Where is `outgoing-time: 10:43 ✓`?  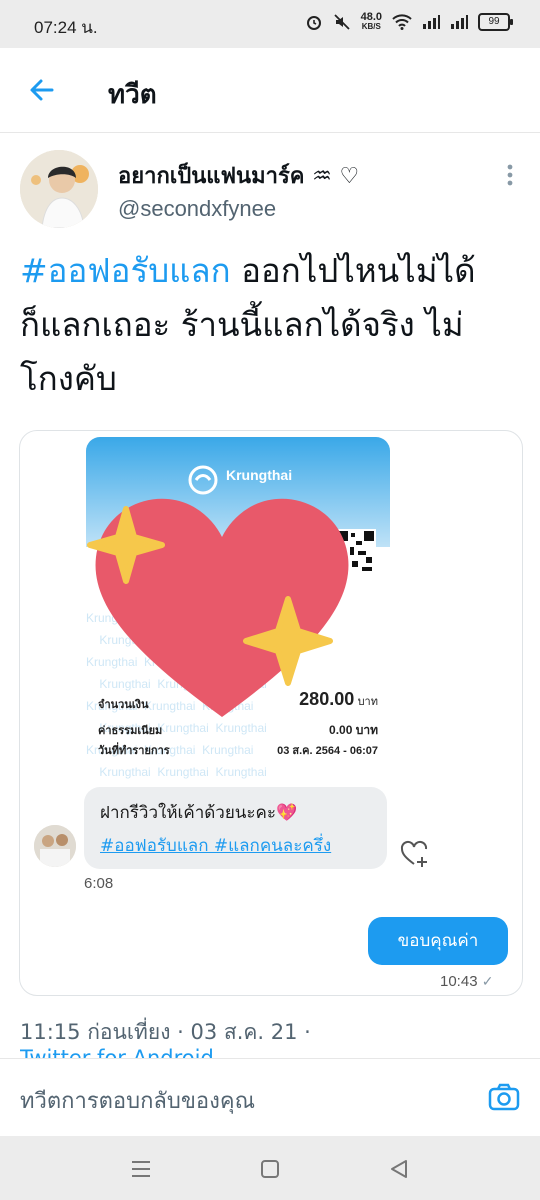 outgoing-time: 10:43 ✓ is located at coordinates (467, 981).